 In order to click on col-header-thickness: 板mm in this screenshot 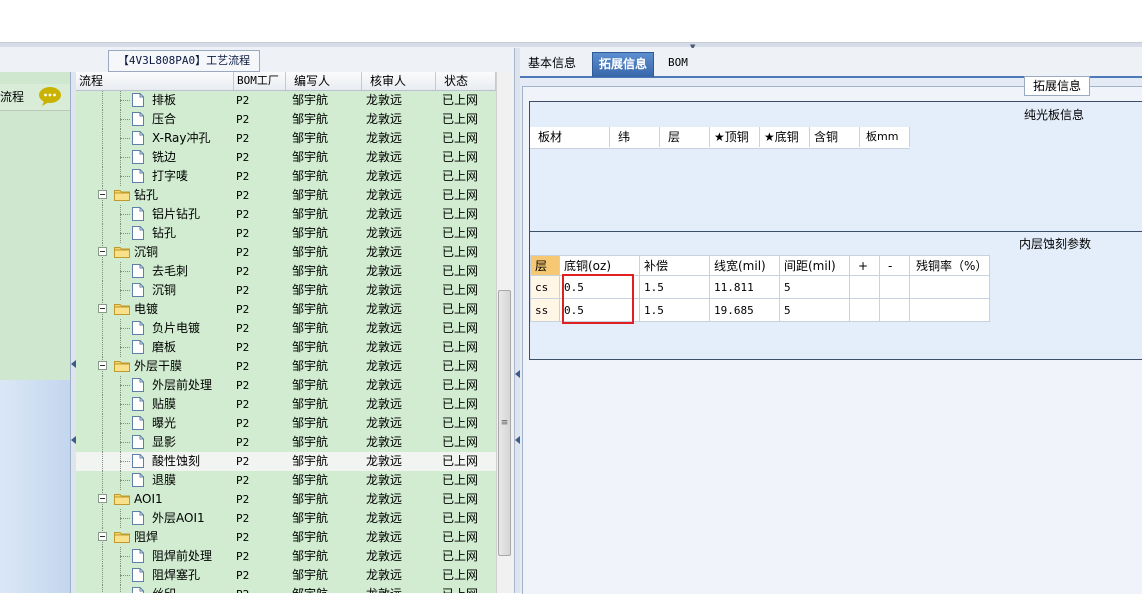, I will do `click(885, 137)`.